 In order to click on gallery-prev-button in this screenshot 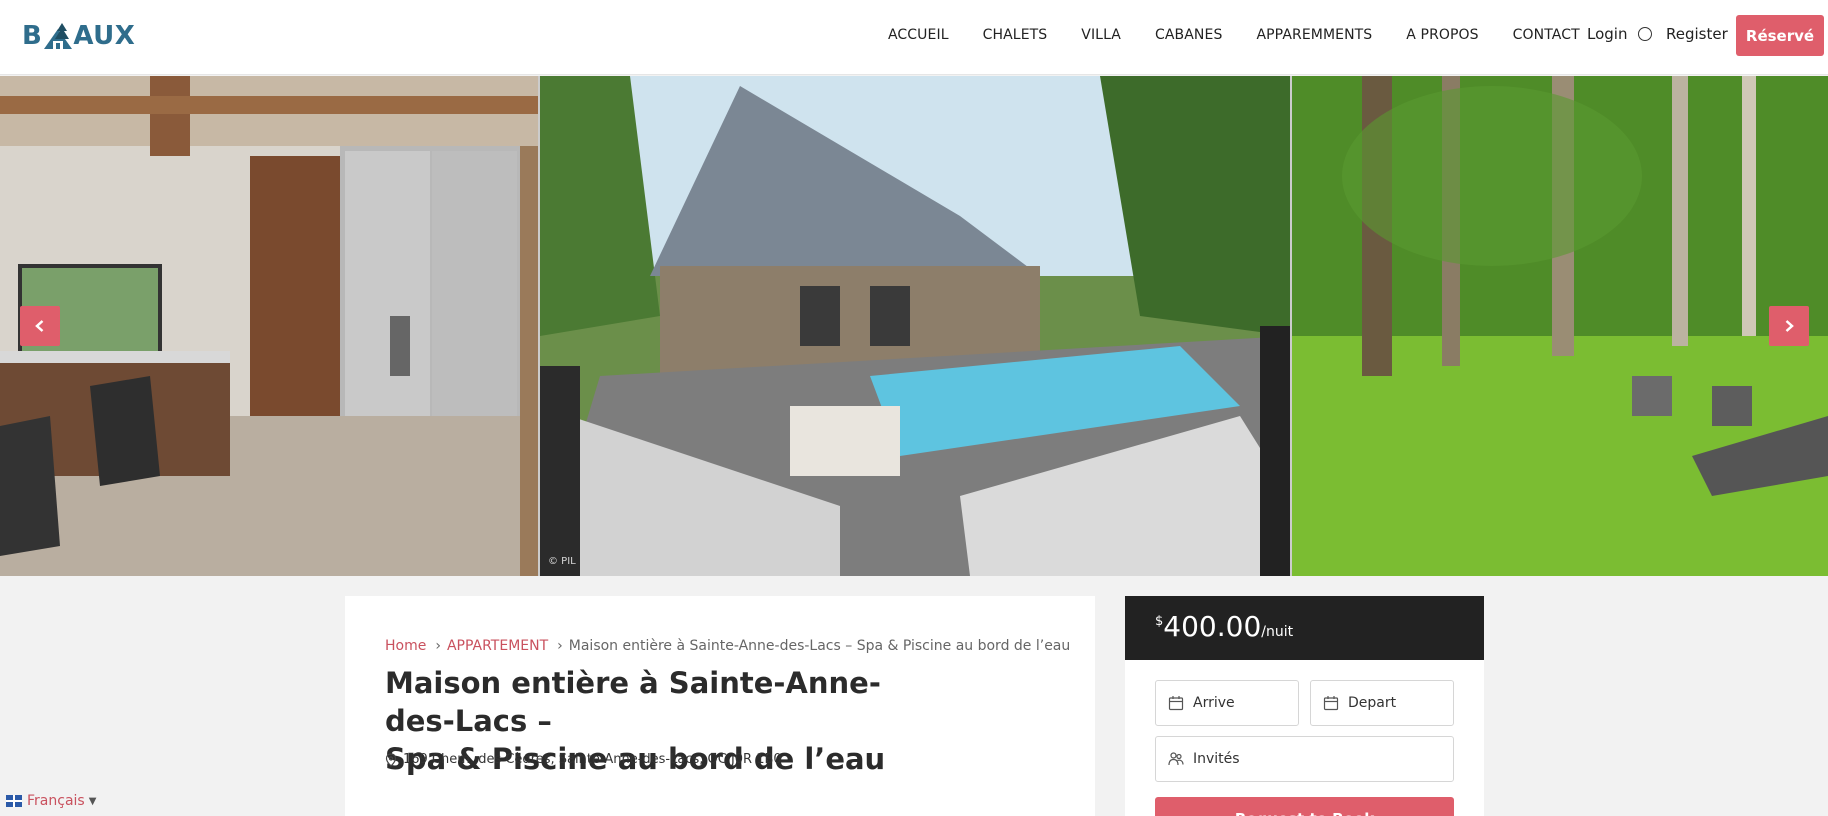, I will do `click(40, 326)`.